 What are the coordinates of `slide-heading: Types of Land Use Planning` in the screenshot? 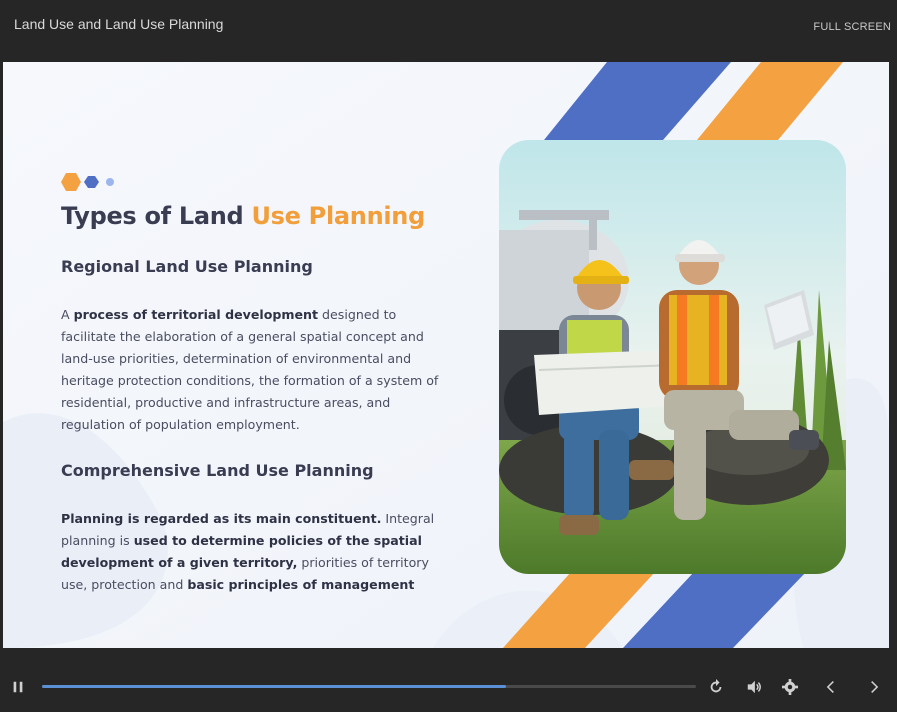 It's located at (243, 216).